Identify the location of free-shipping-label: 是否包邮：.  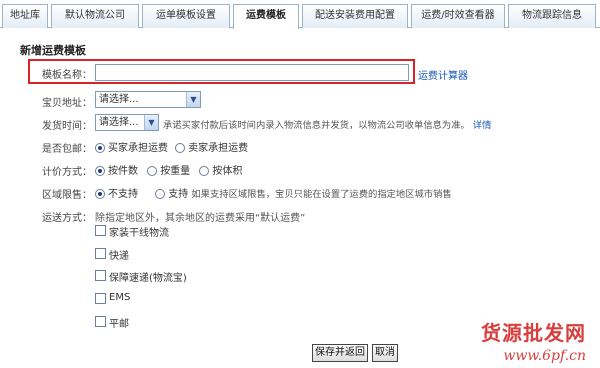
(67, 149).